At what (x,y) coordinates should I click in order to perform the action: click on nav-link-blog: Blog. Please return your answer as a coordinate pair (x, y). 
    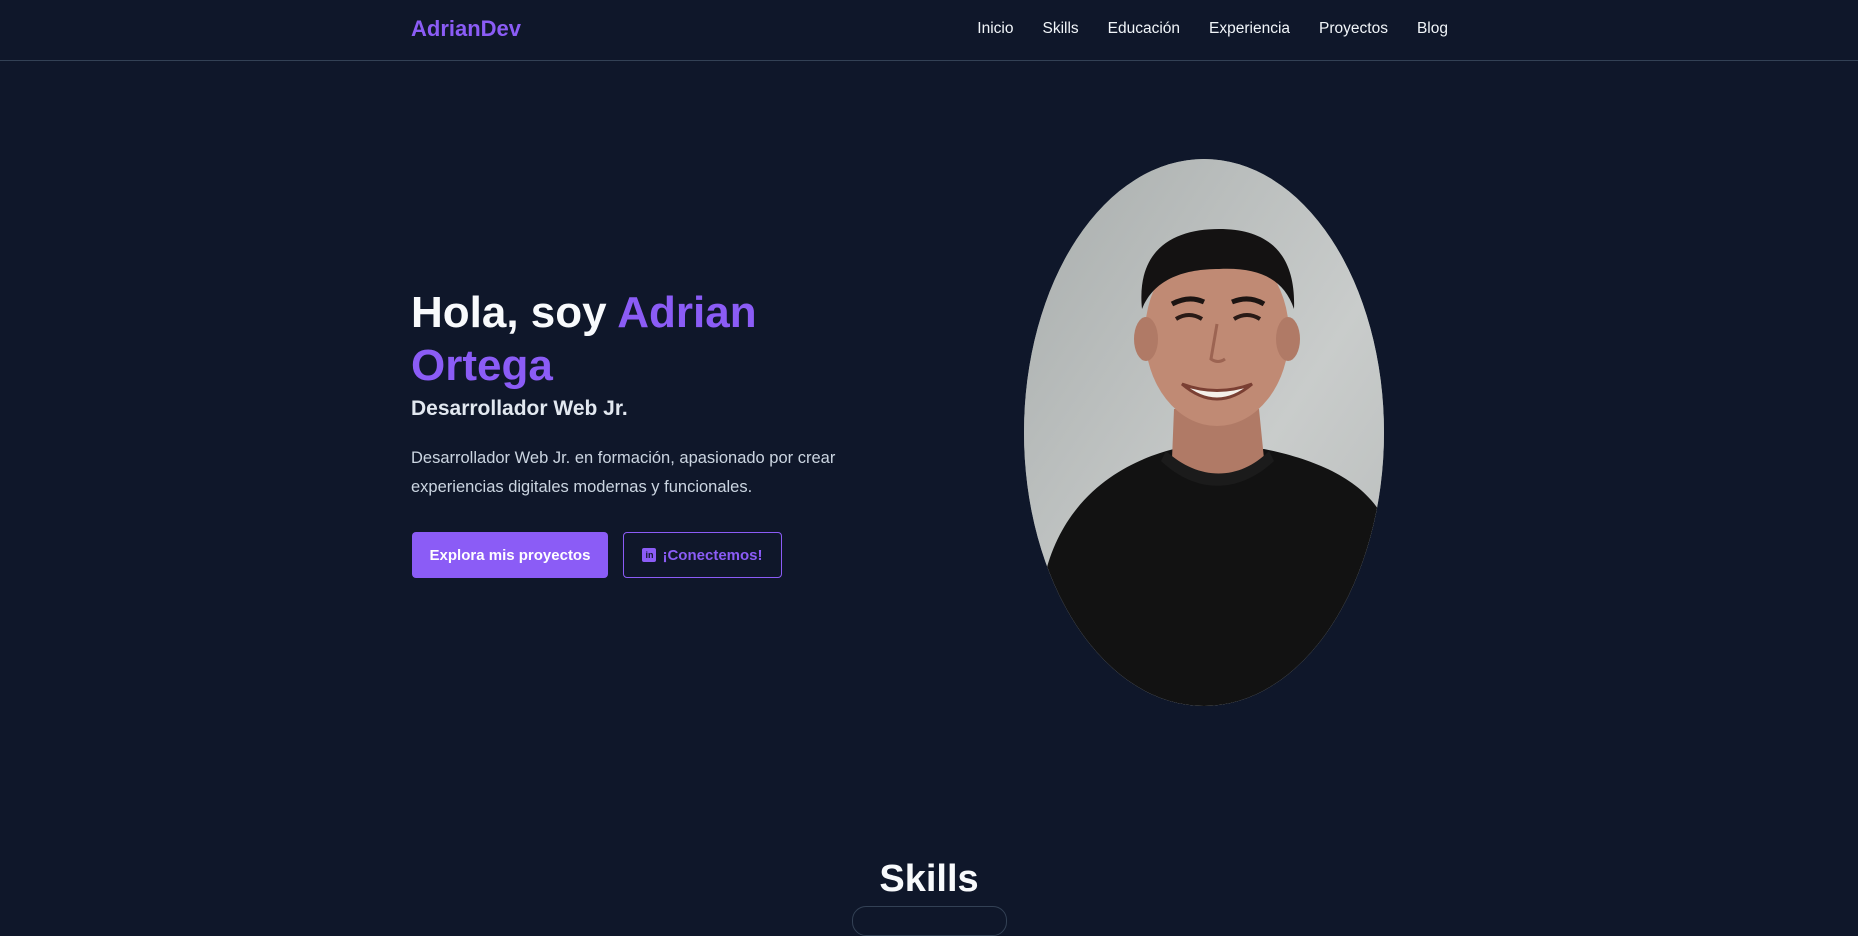
    Looking at the image, I should click on (1432, 28).